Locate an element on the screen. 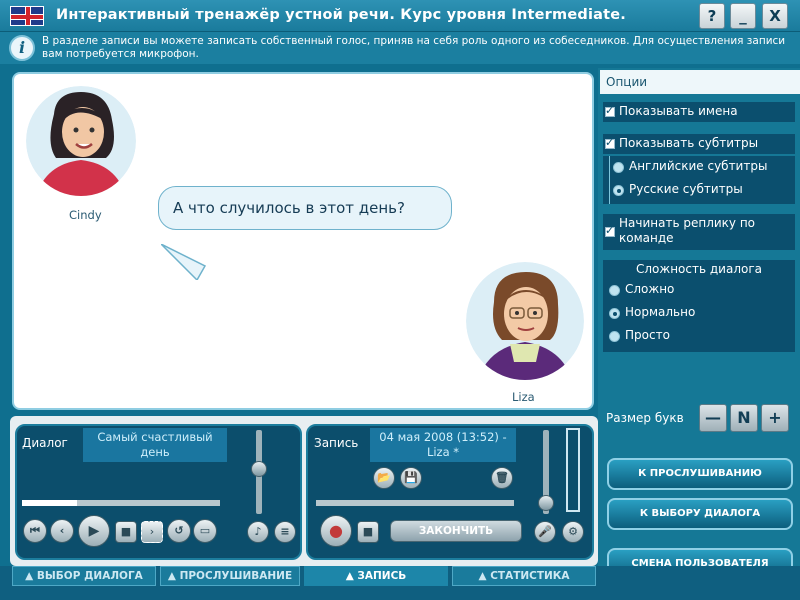 This screenshot has height=600, width=800. font-decrease-button: — is located at coordinates (713, 418).